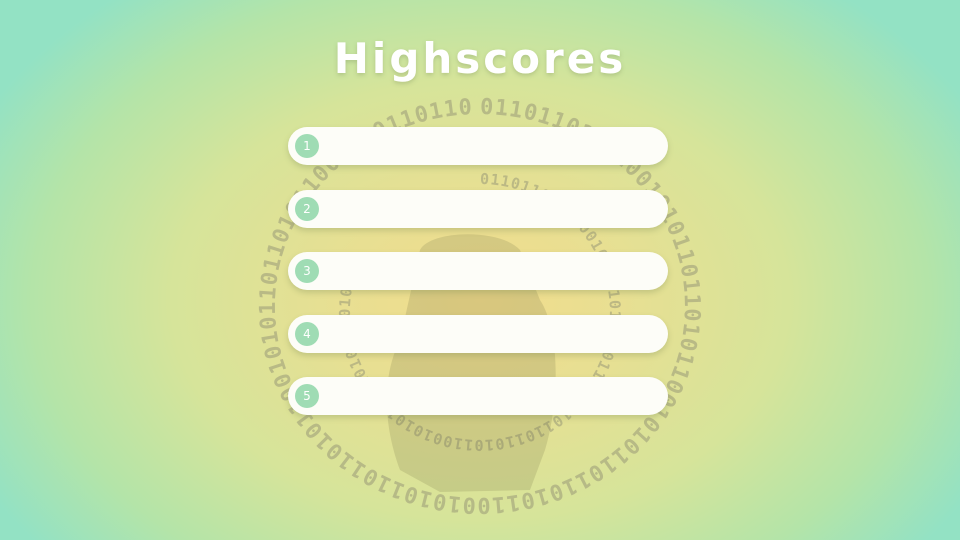 This screenshot has width=960, height=540. Describe the element at coordinates (307, 208) in the screenshot. I see `rank-badge: 2` at that location.